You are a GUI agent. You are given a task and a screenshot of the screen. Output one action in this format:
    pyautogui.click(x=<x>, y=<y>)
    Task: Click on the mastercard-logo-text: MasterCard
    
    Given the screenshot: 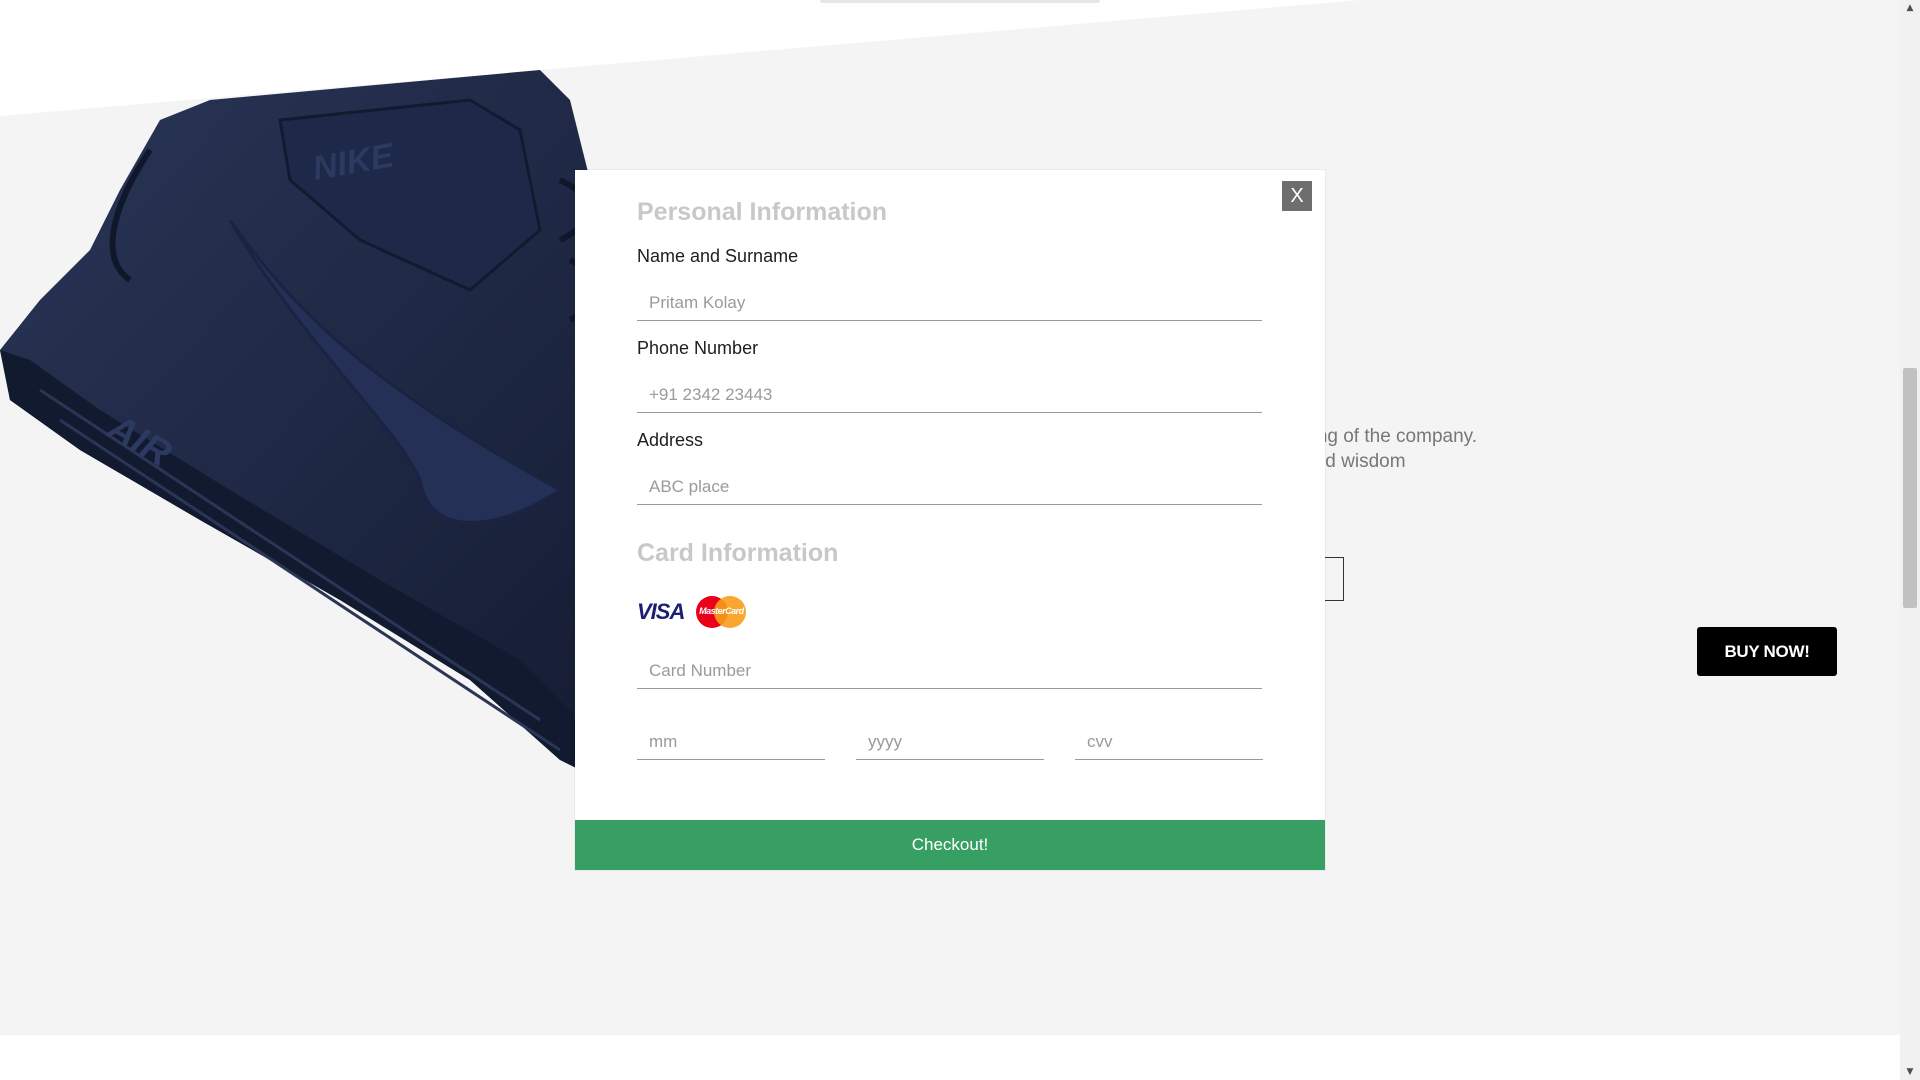 What is the action you would take?
    pyautogui.click(x=721, y=611)
    